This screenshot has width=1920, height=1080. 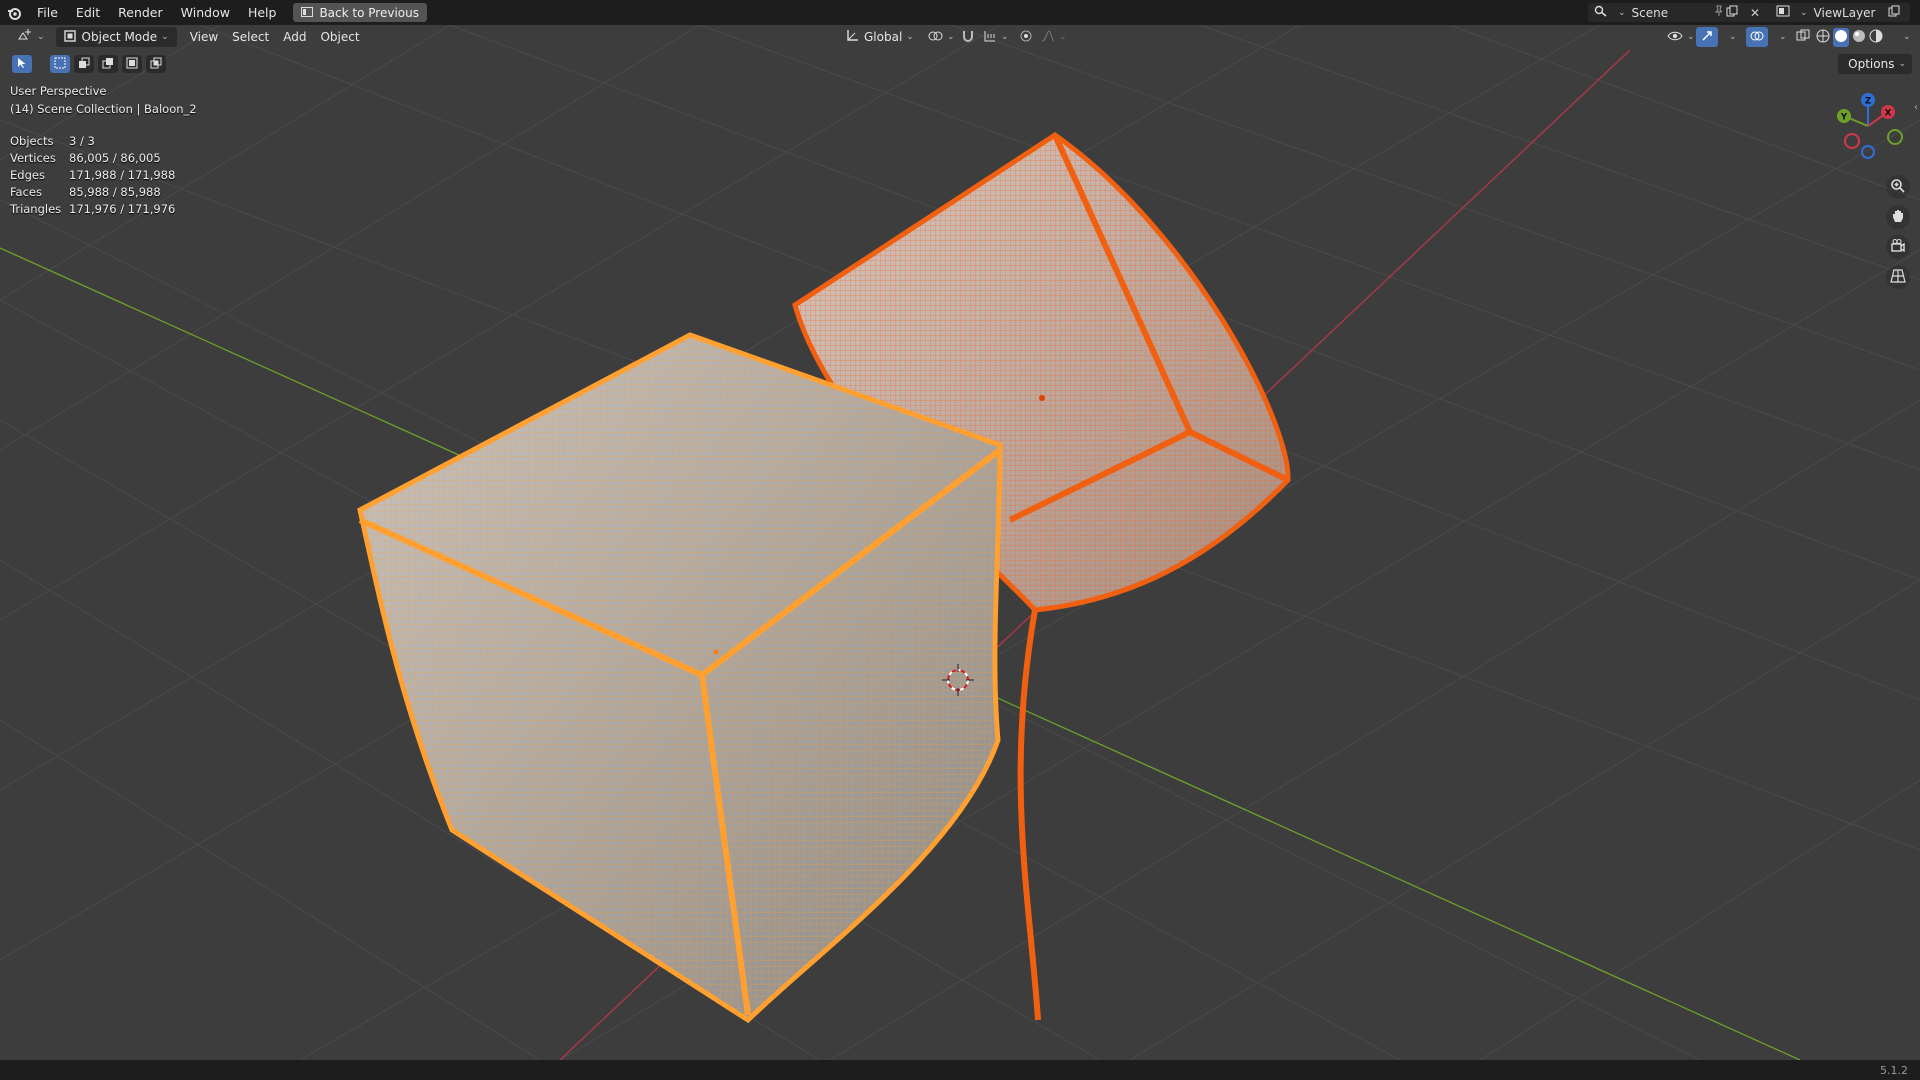 I want to click on stat-row: Objects 3 / 3, so click(x=92, y=140).